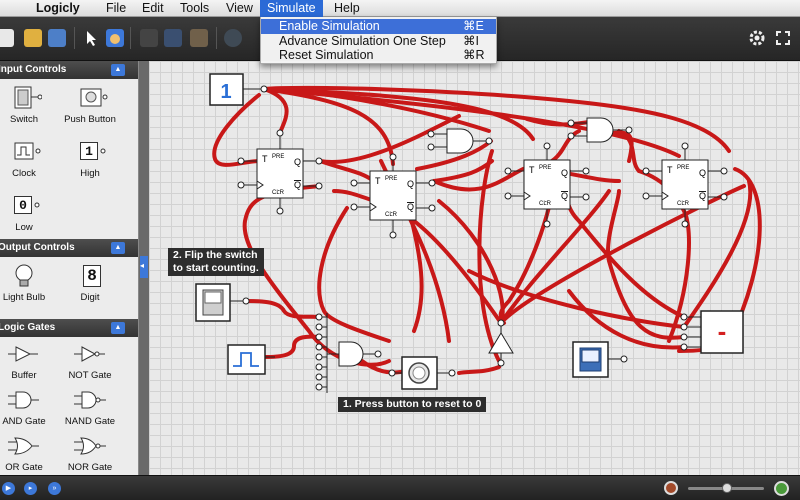 Image resolution: width=800 pixels, height=500 pixels. I want to click on sidebar-collapse-strip, so click(144, 268).